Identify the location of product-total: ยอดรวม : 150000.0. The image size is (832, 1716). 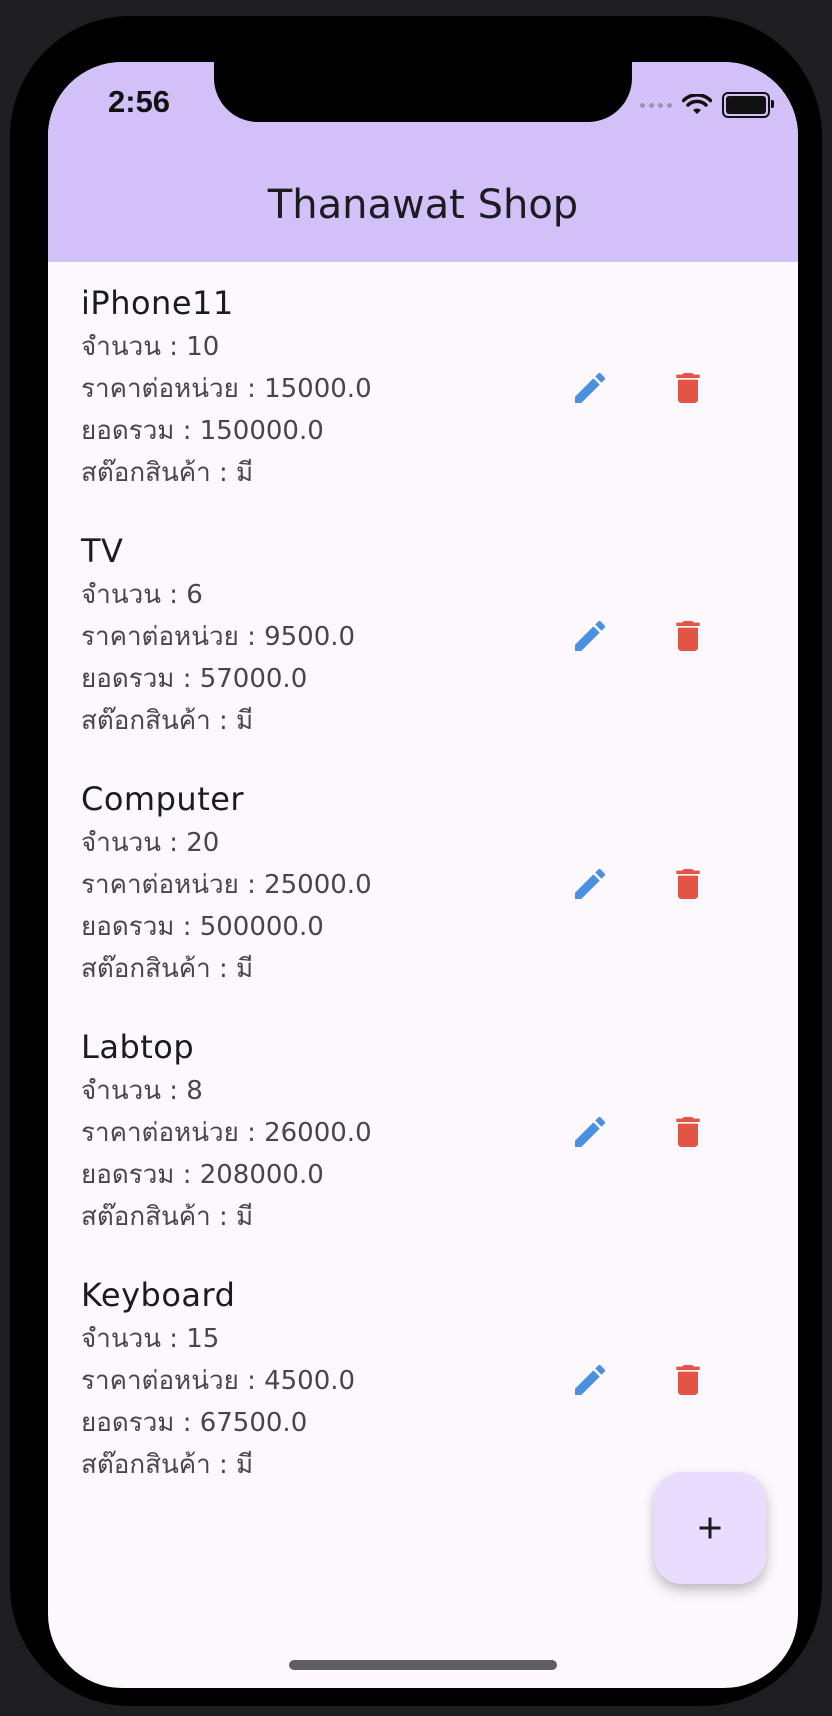
(202, 431).